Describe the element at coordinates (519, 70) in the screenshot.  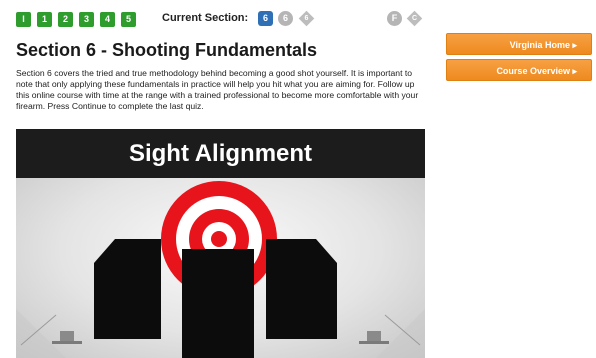
I see `course-overview-button: Course Overview ▸` at that location.